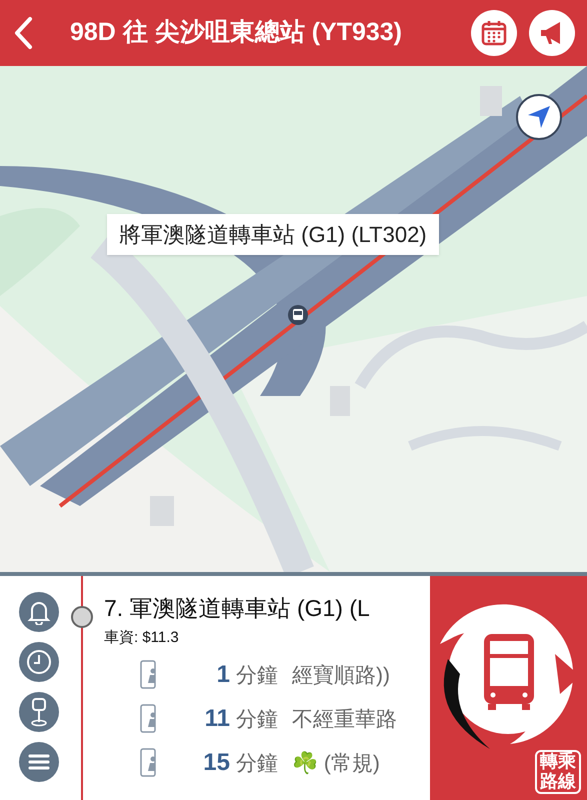  Describe the element at coordinates (237, 608) in the screenshot. I see `stop-name: 7. 軍澳隧道轉車站 (G1) (L` at that location.